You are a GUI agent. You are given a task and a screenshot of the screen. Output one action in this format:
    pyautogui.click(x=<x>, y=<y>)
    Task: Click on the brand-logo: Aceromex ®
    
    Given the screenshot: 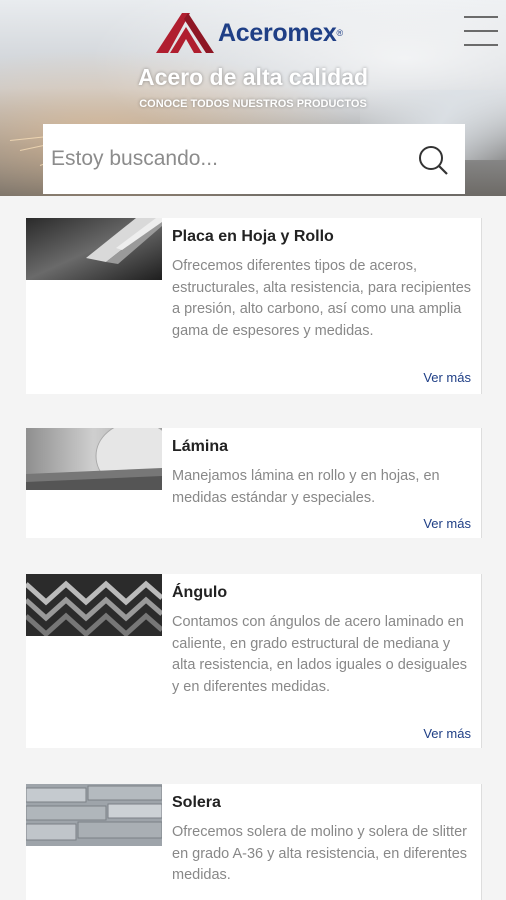 What is the action you would take?
    pyautogui.click(x=249, y=33)
    